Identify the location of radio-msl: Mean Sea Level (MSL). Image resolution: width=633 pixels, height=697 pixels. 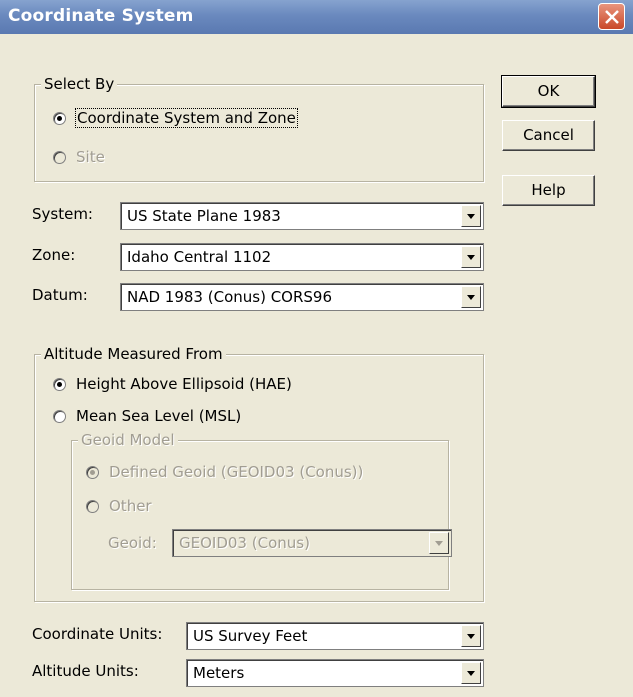
(147, 416).